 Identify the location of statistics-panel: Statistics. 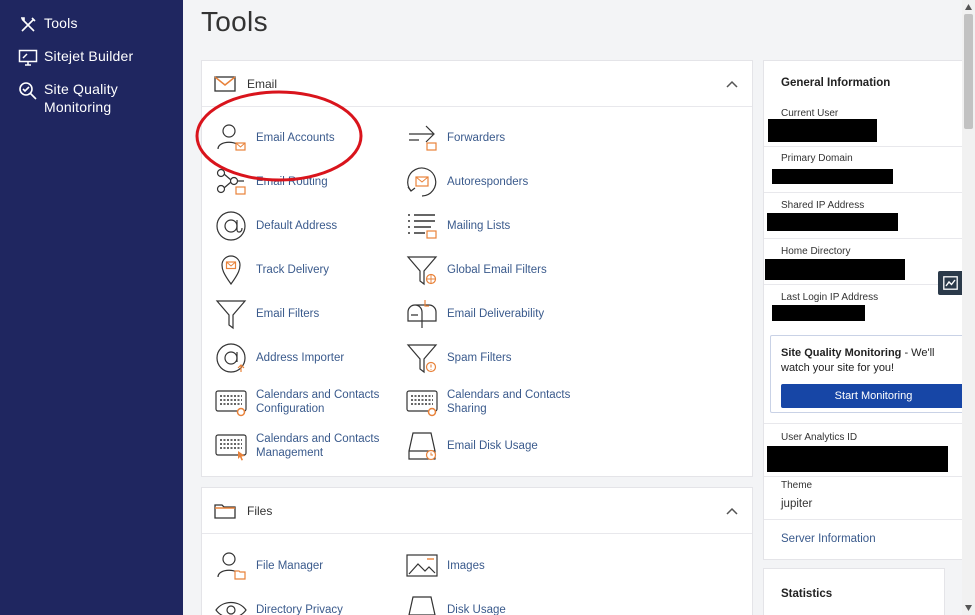
(854, 591).